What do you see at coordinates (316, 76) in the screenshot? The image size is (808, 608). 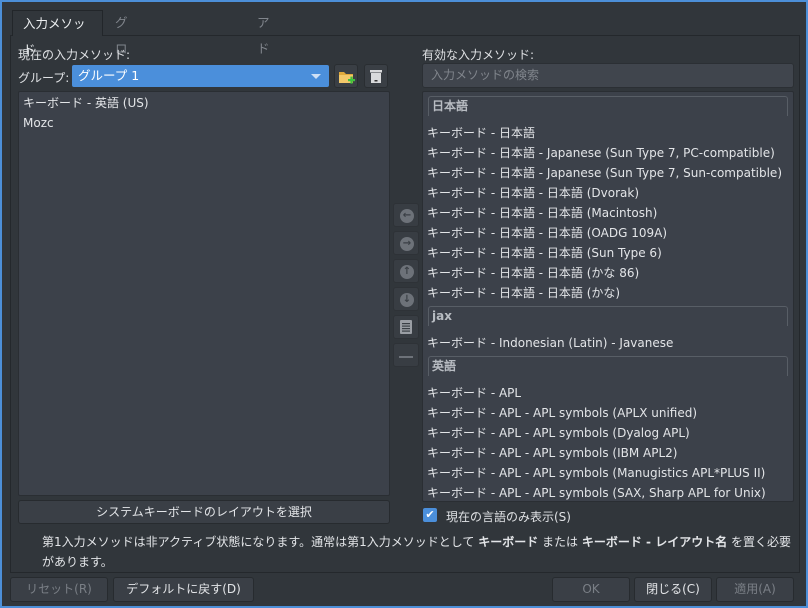 I see `chevron-down-icon` at bounding box center [316, 76].